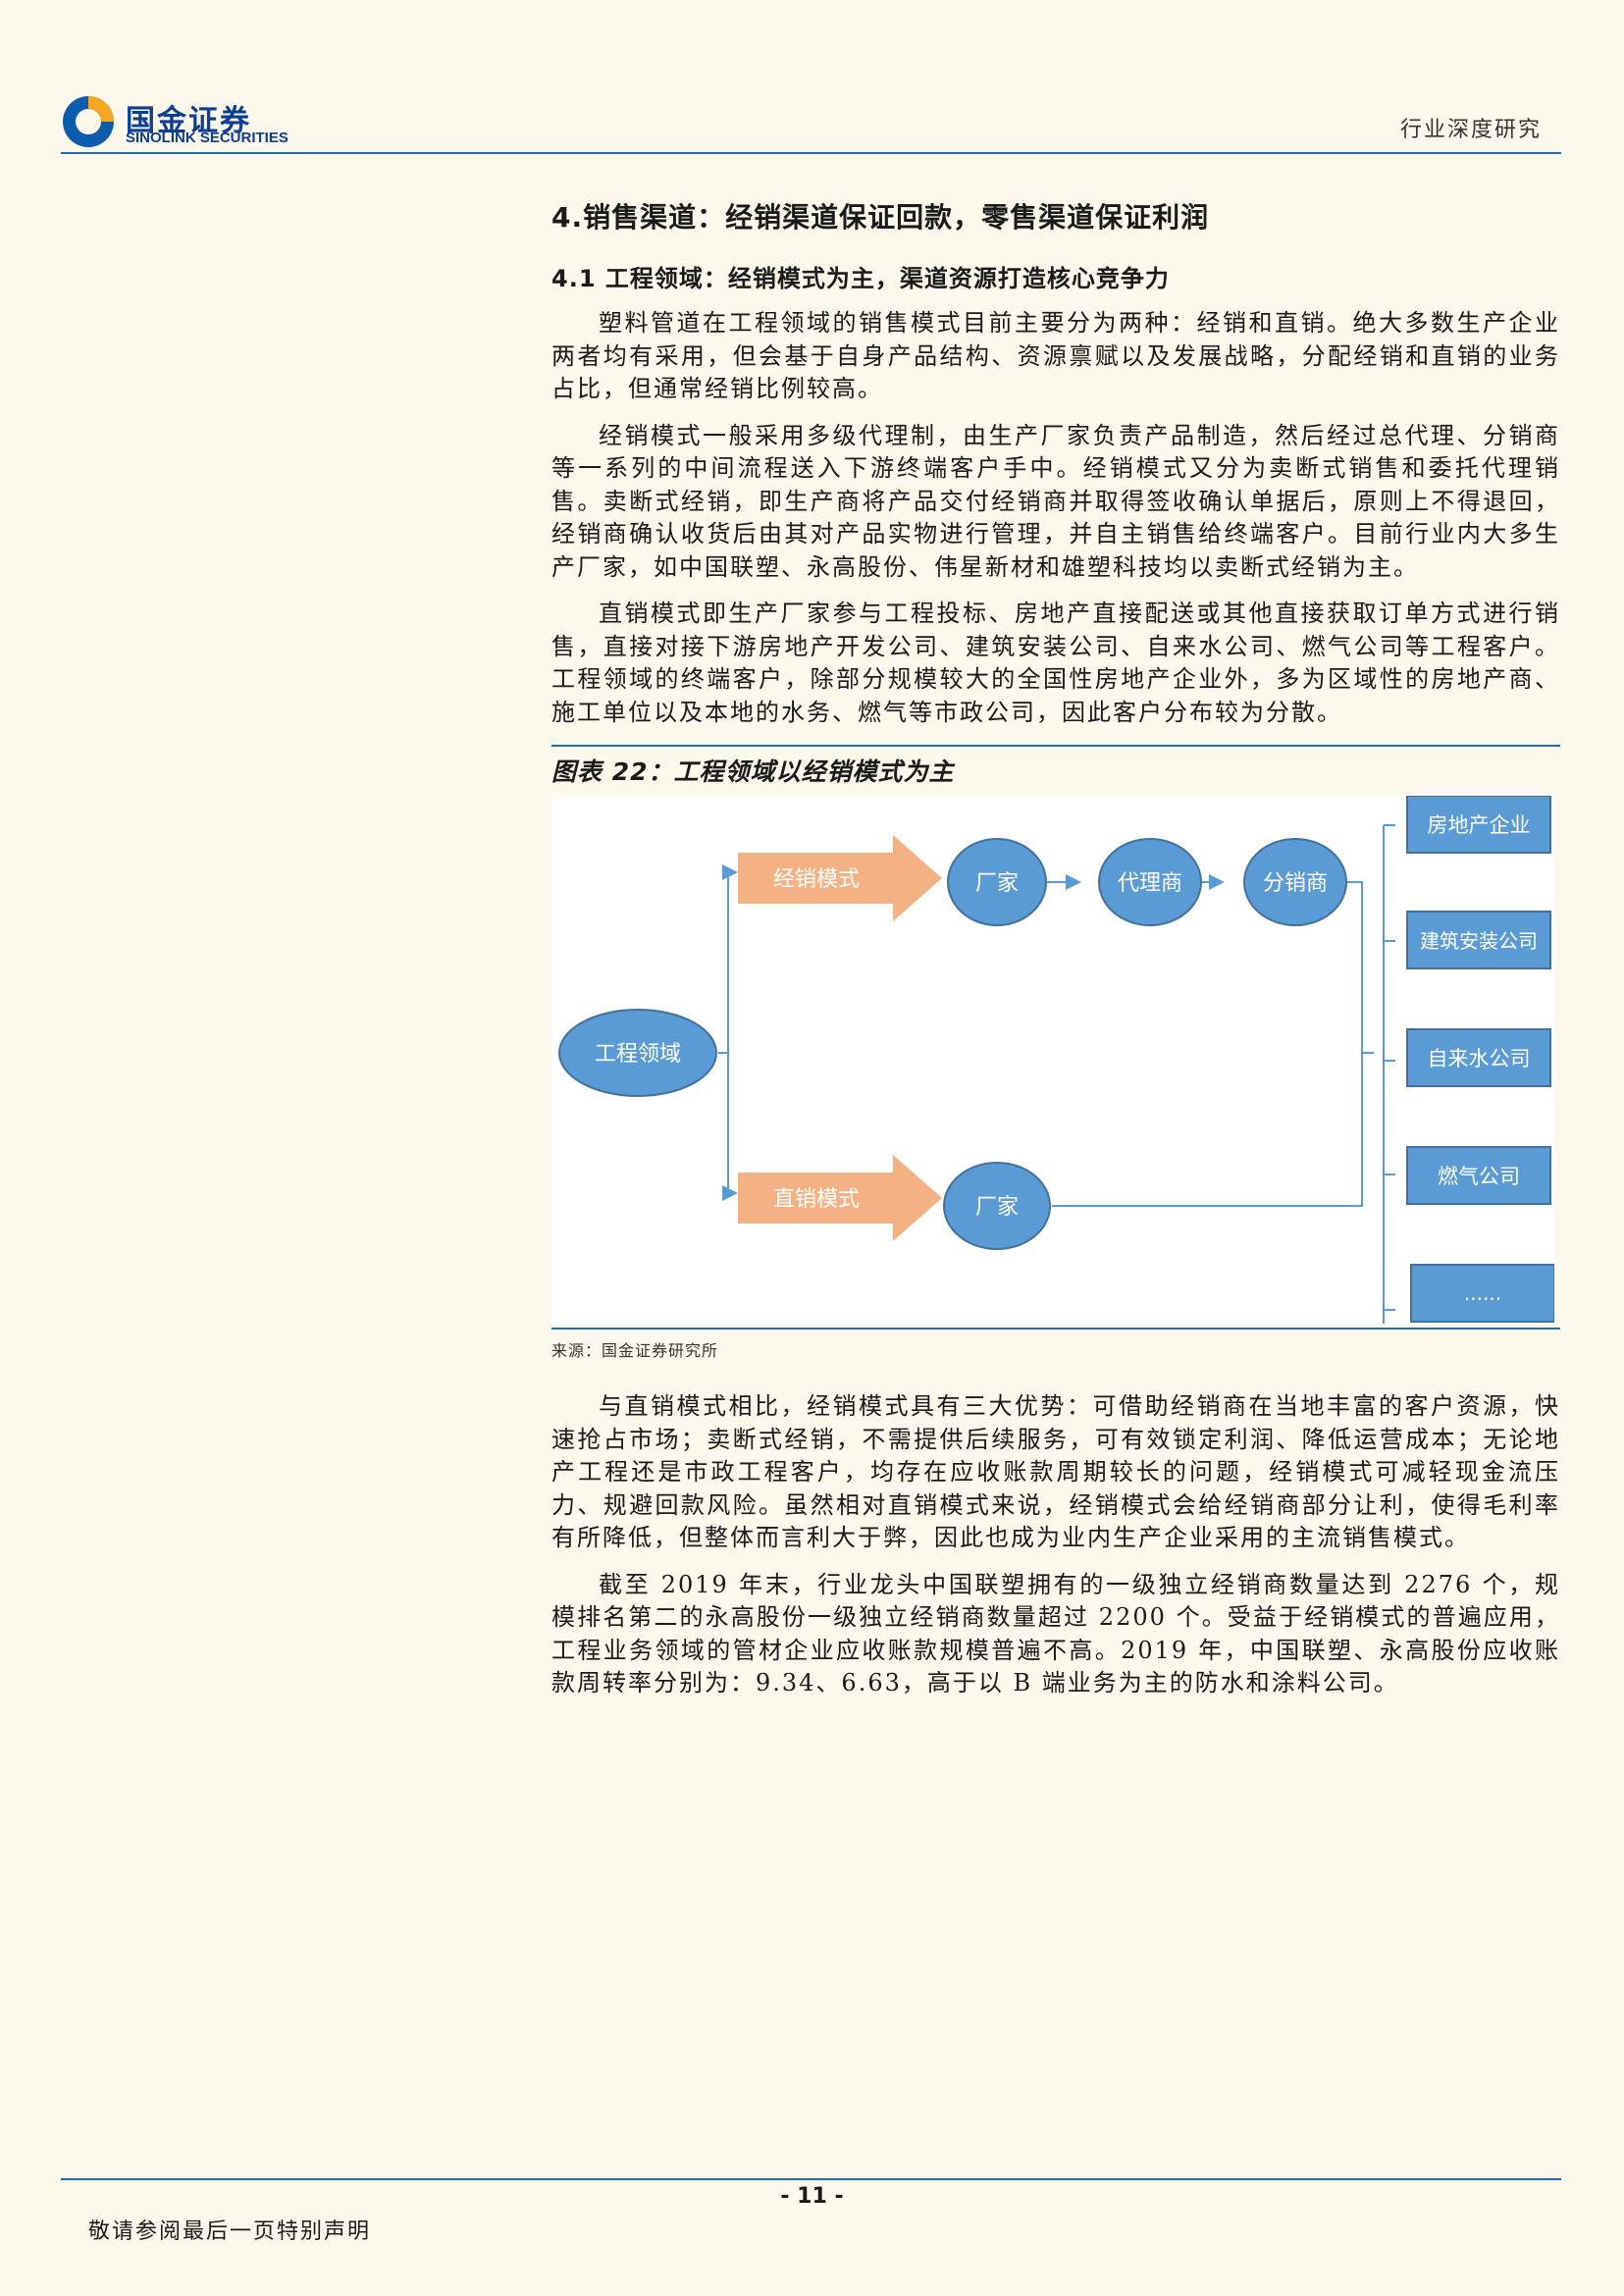 Image resolution: width=1624 pixels, height=2296 pixels. I want to click on customer-label: 燃气公司, so click(1479, 1176).